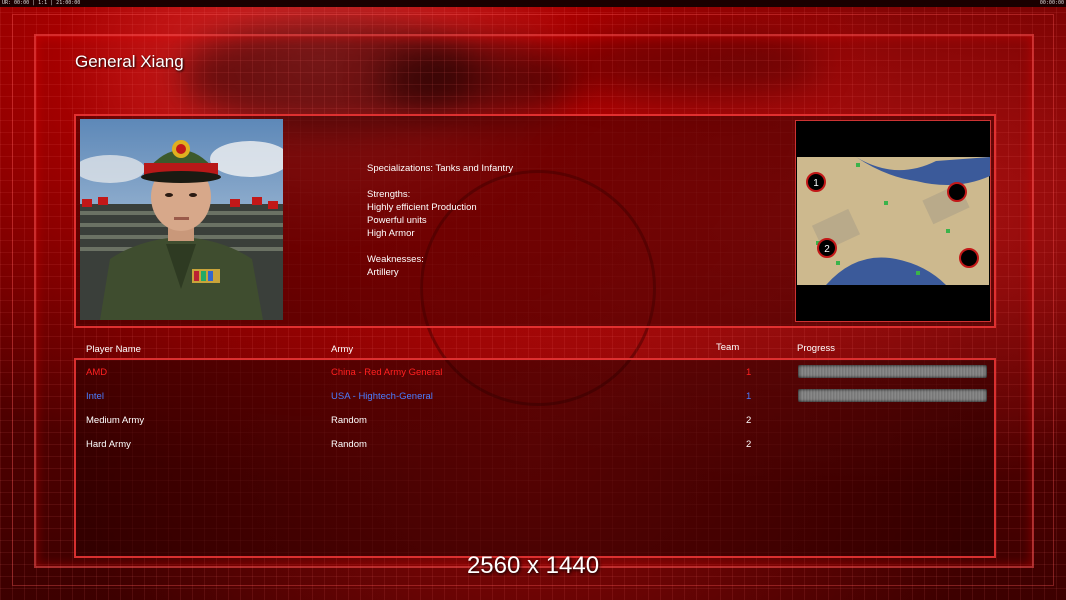 The height and width of the screenshot is (600, 1066). I want to click on status-left-text: UR: 00:00 | 1:1 | 21:00:00, so click(41, 3).